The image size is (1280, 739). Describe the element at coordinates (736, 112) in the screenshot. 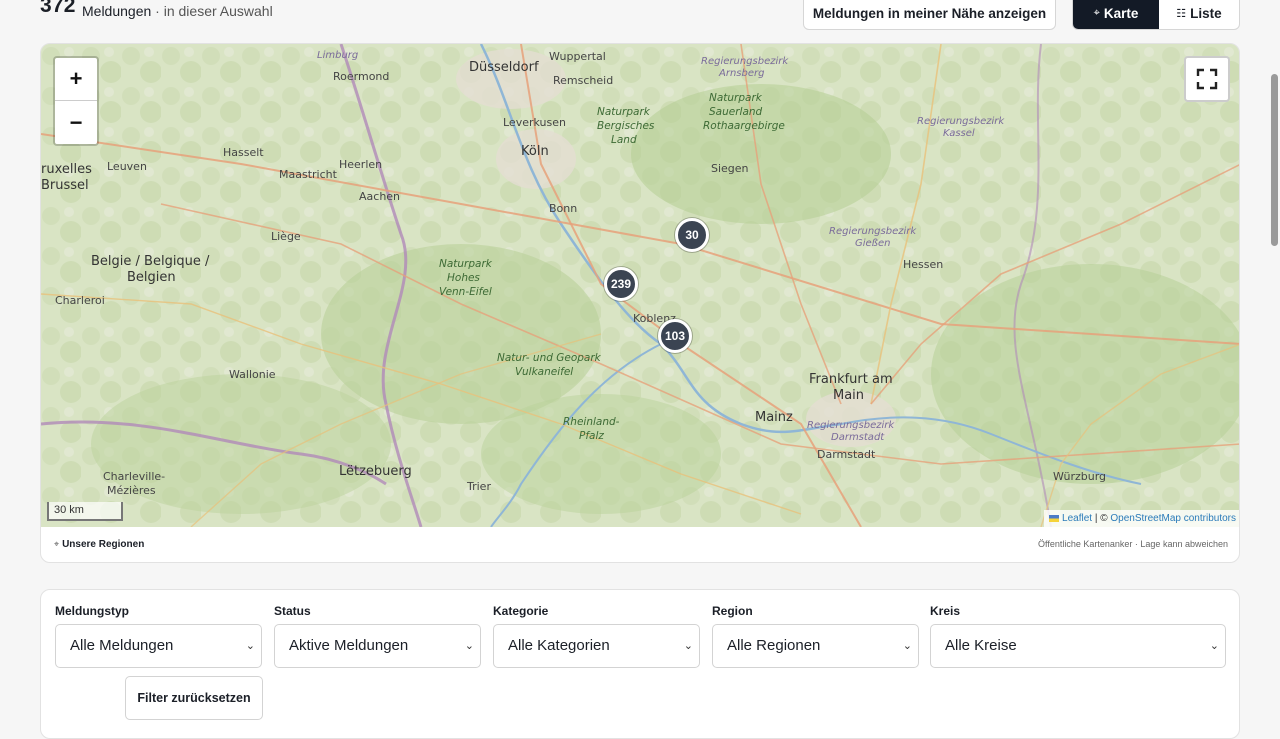

I see `place-label: Sauerland` at that location.